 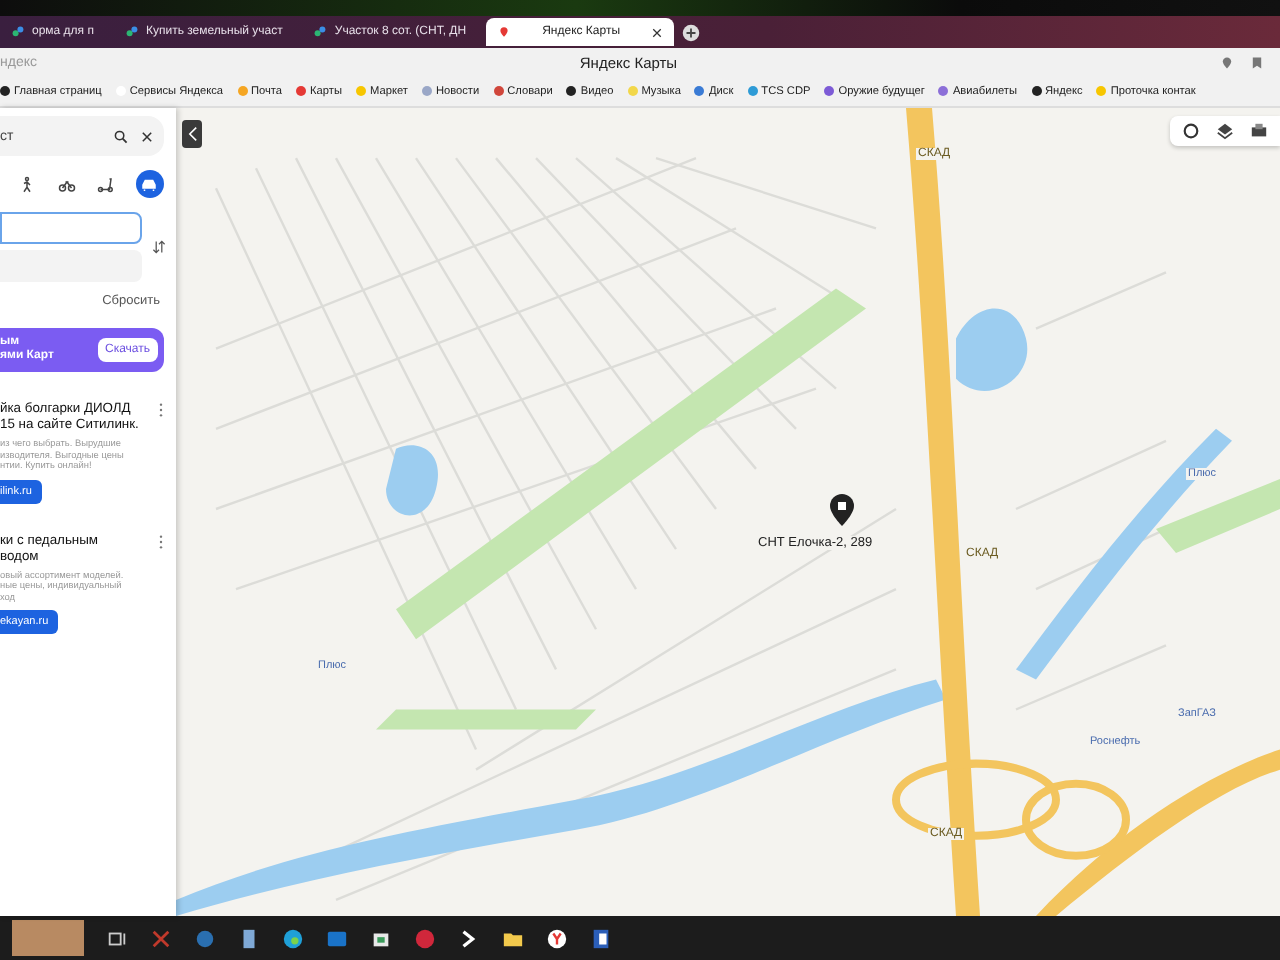 I want to click on mail-icon, so click(x=337, y=938).